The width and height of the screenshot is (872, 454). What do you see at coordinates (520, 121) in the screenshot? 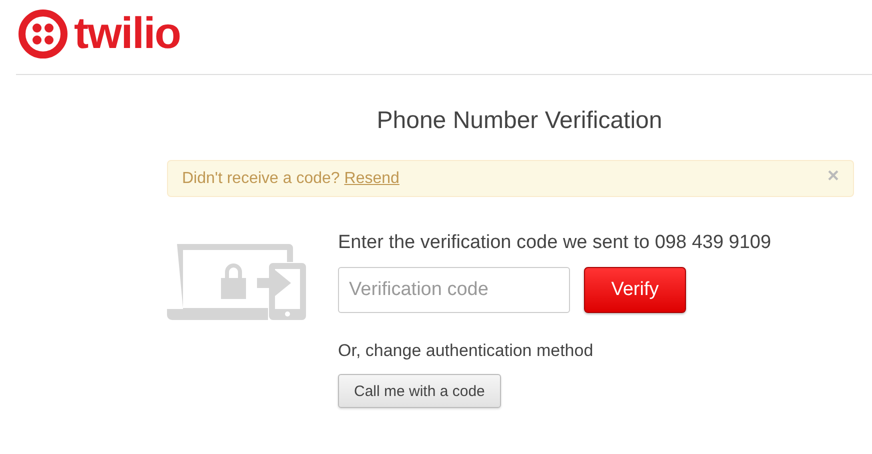
I see `page-title: Phone Number Verification` at bounding box center [520, 121].